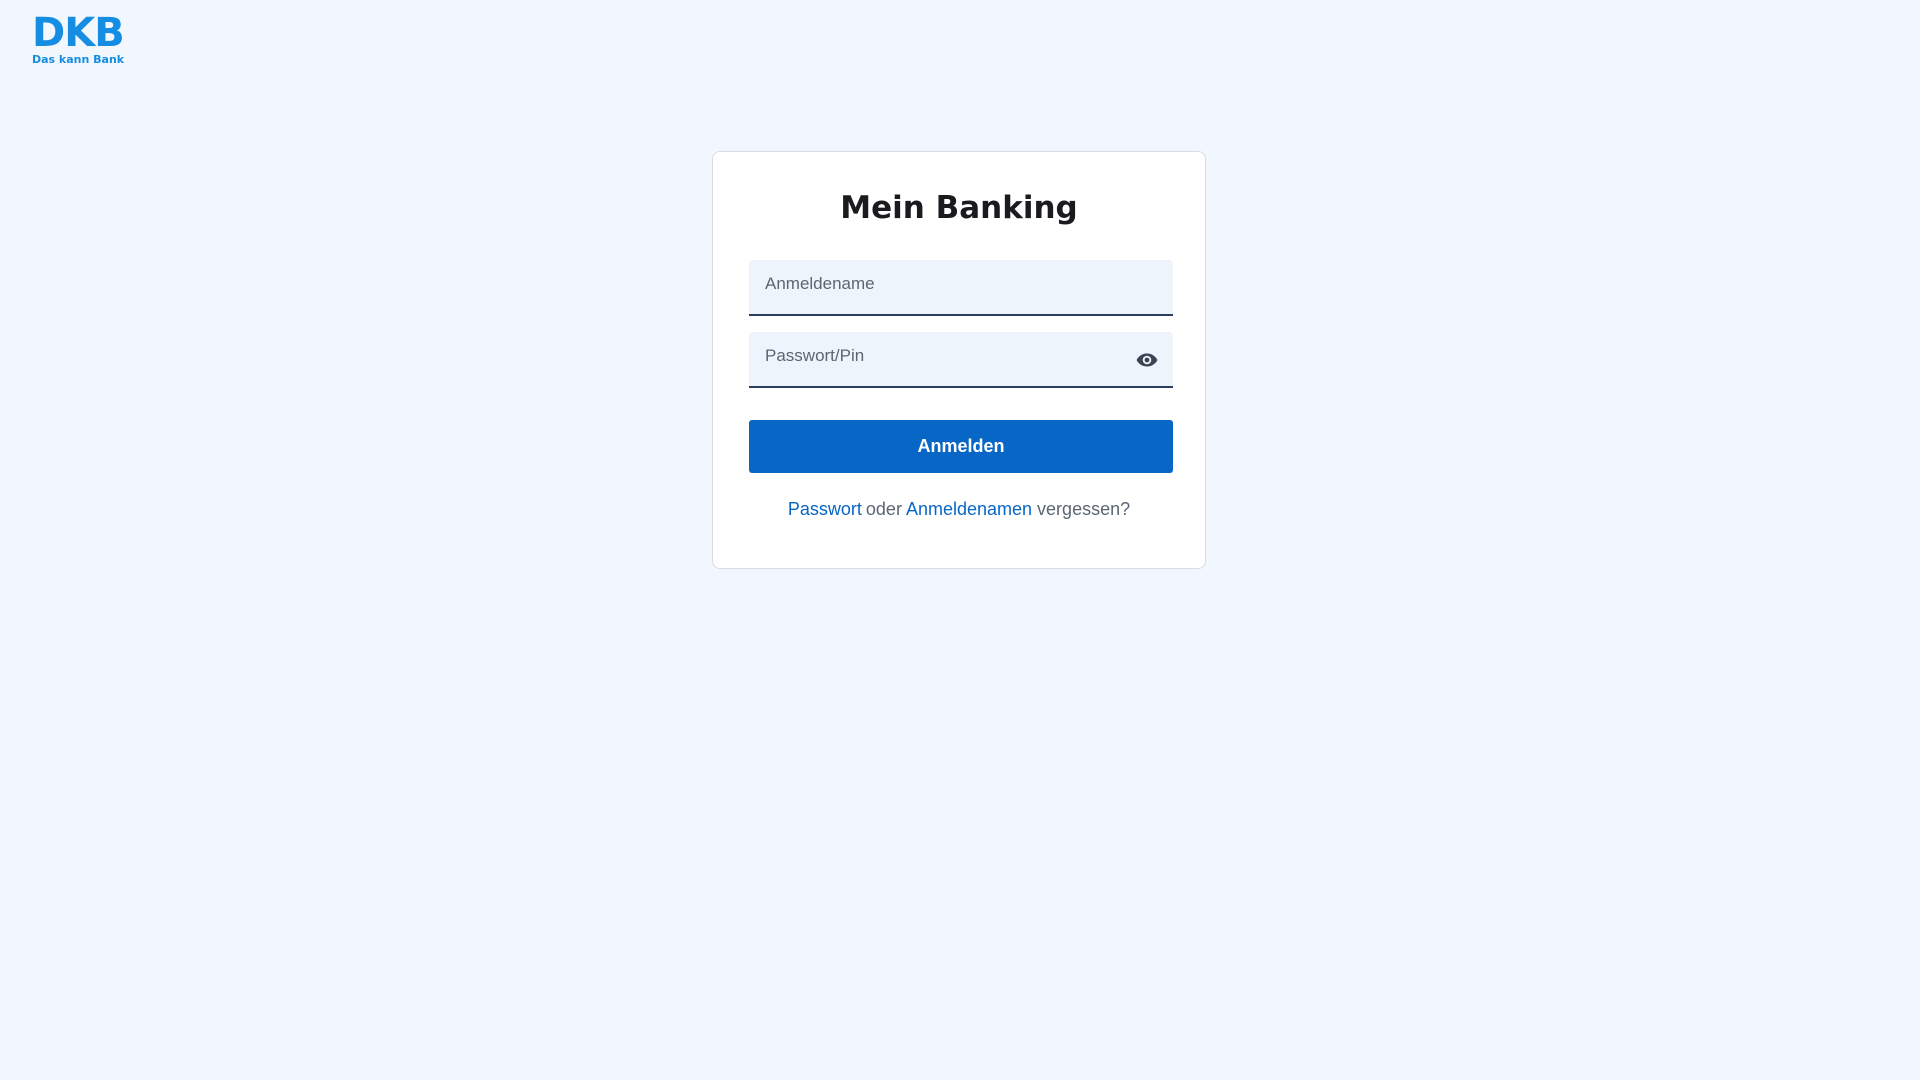 The image size is (1920, 1080). I want to click on forgot-password-link: Passwort, so click(825, 509).